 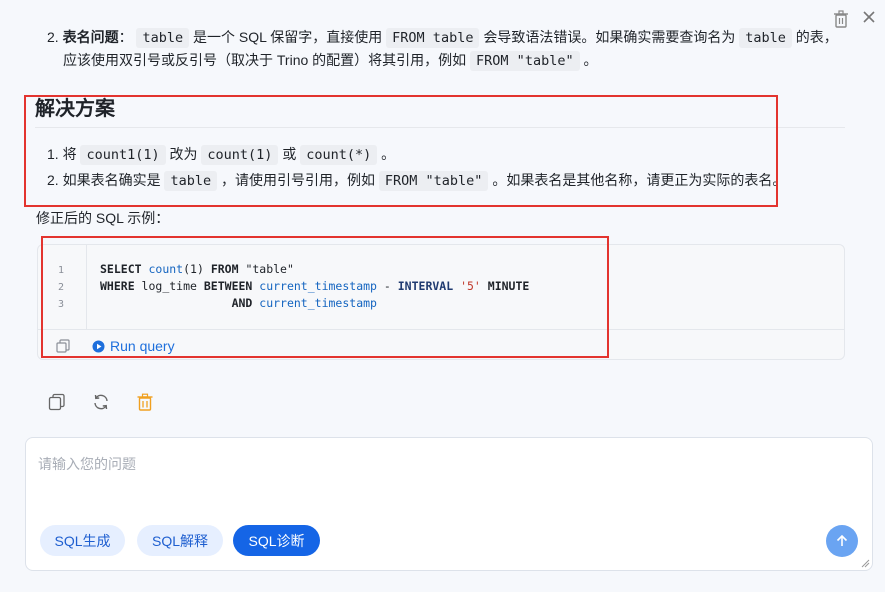 I want to click on keyword: MINUTE, so click(x=505, y=286).